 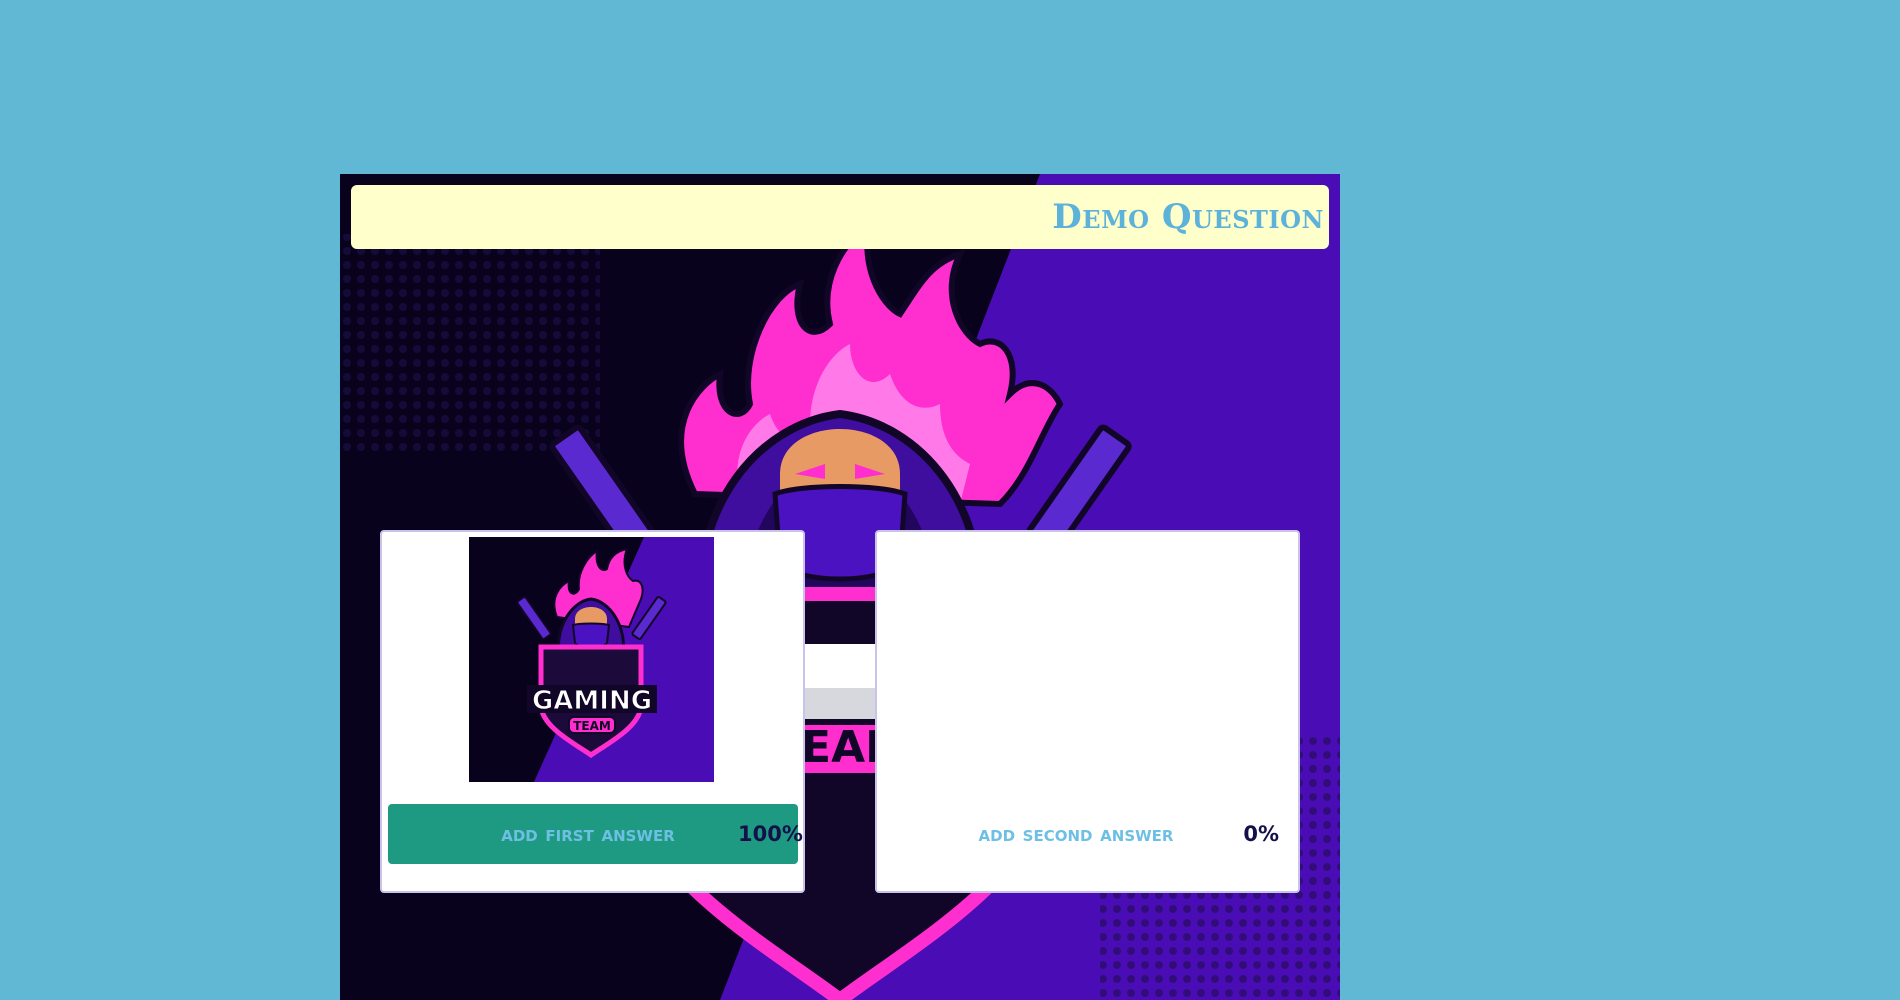 What do you see at coordinates (1261, 834) in the screenshot?
I see `answer-percent: 0%` at bounding box center [1261, 834].